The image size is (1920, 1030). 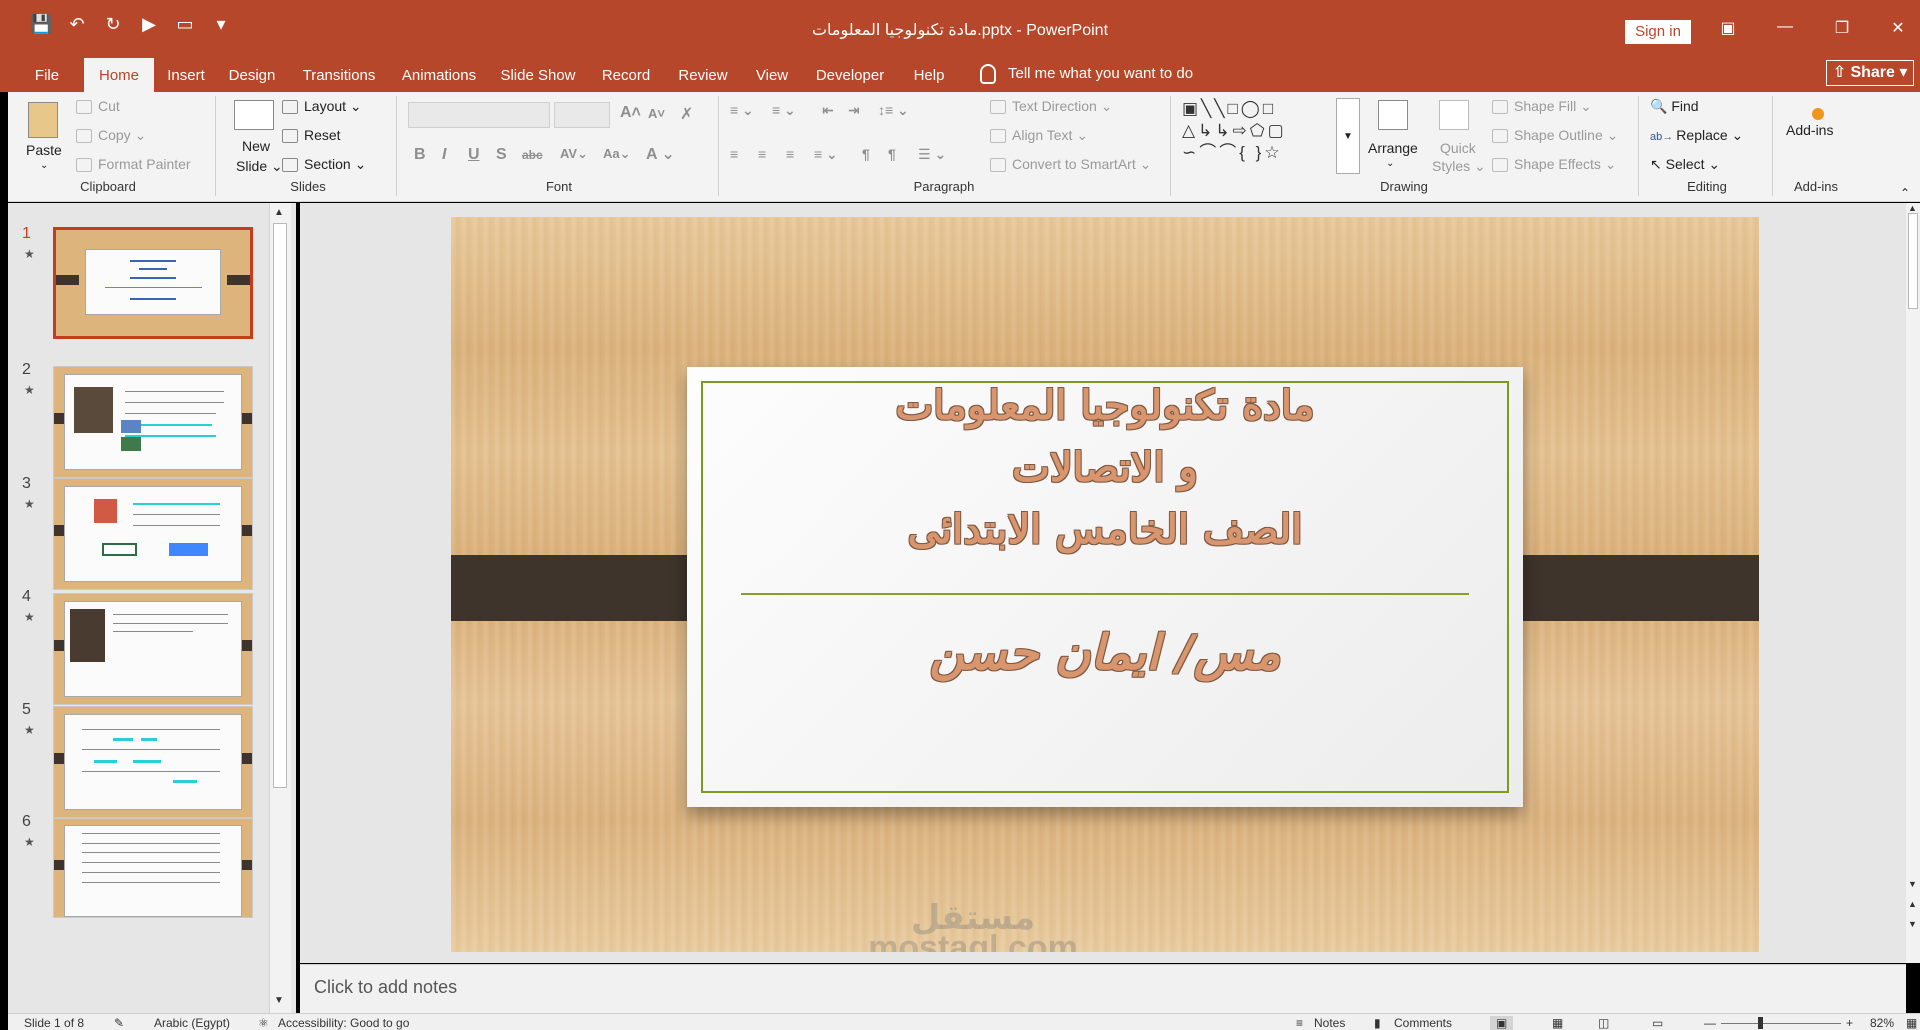 I want to click on normal-view-icon: ▣, so click(x=1502, y=1023).